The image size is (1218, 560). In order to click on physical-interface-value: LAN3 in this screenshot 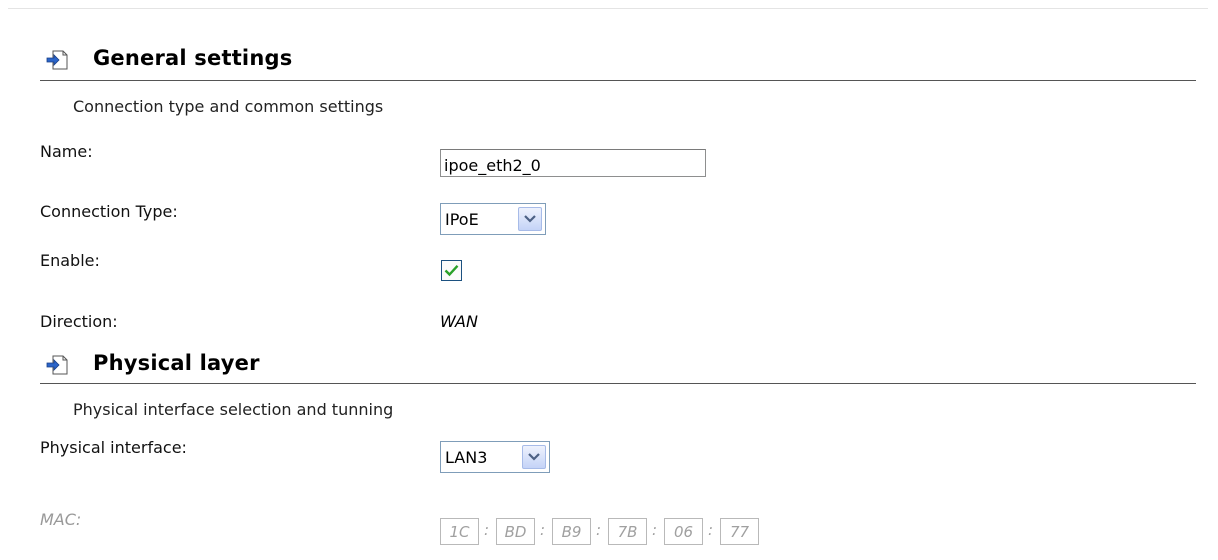, I will do `click(466, 457)`.